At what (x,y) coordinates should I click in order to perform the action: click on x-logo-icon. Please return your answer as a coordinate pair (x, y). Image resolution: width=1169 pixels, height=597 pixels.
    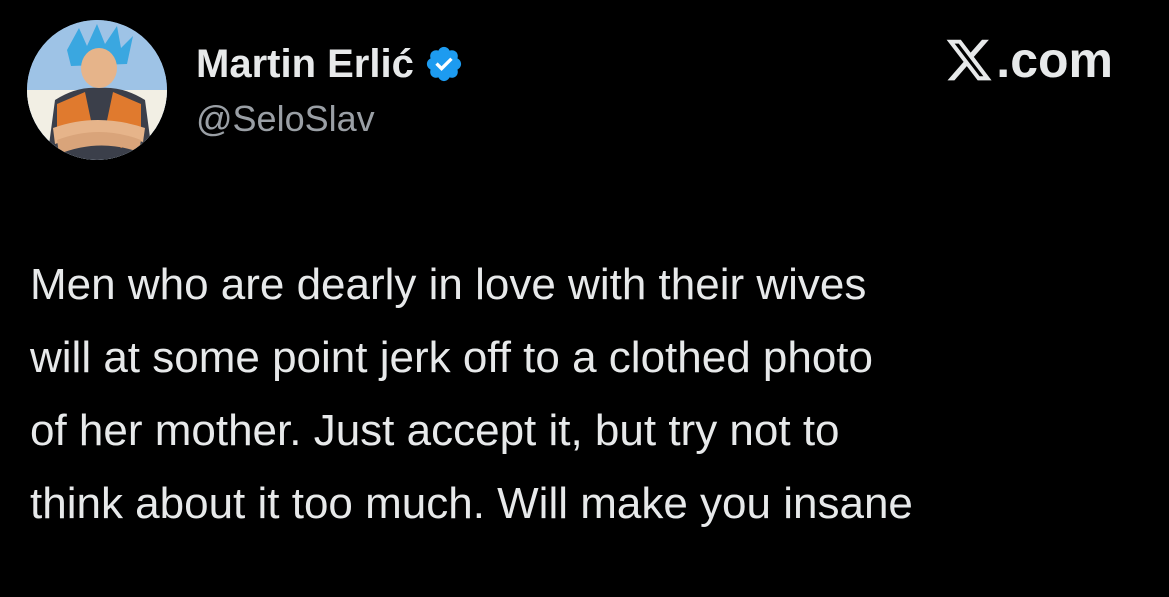
    Looking at the image, I should click on (969, 60).